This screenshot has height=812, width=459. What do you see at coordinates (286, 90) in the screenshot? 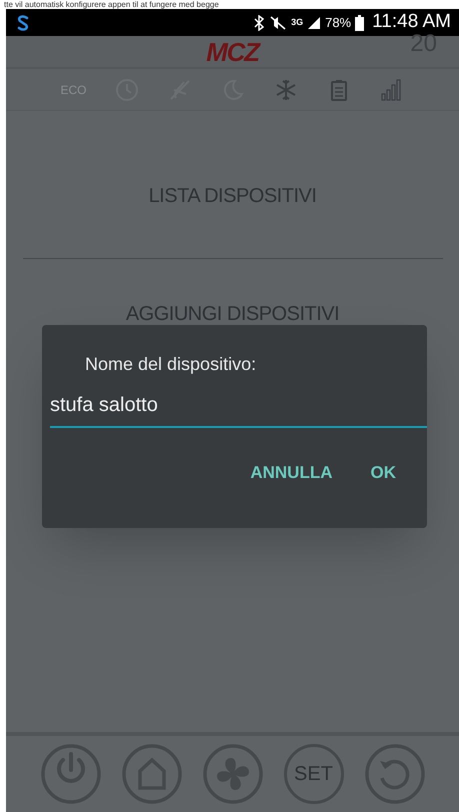
I see `snowflake-icon` at bounding box center [286, 90].